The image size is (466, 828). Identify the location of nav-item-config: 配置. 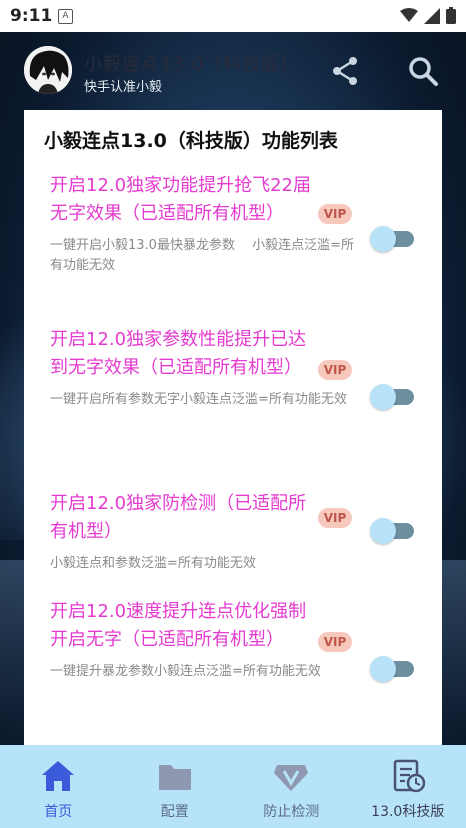
(175, 786).